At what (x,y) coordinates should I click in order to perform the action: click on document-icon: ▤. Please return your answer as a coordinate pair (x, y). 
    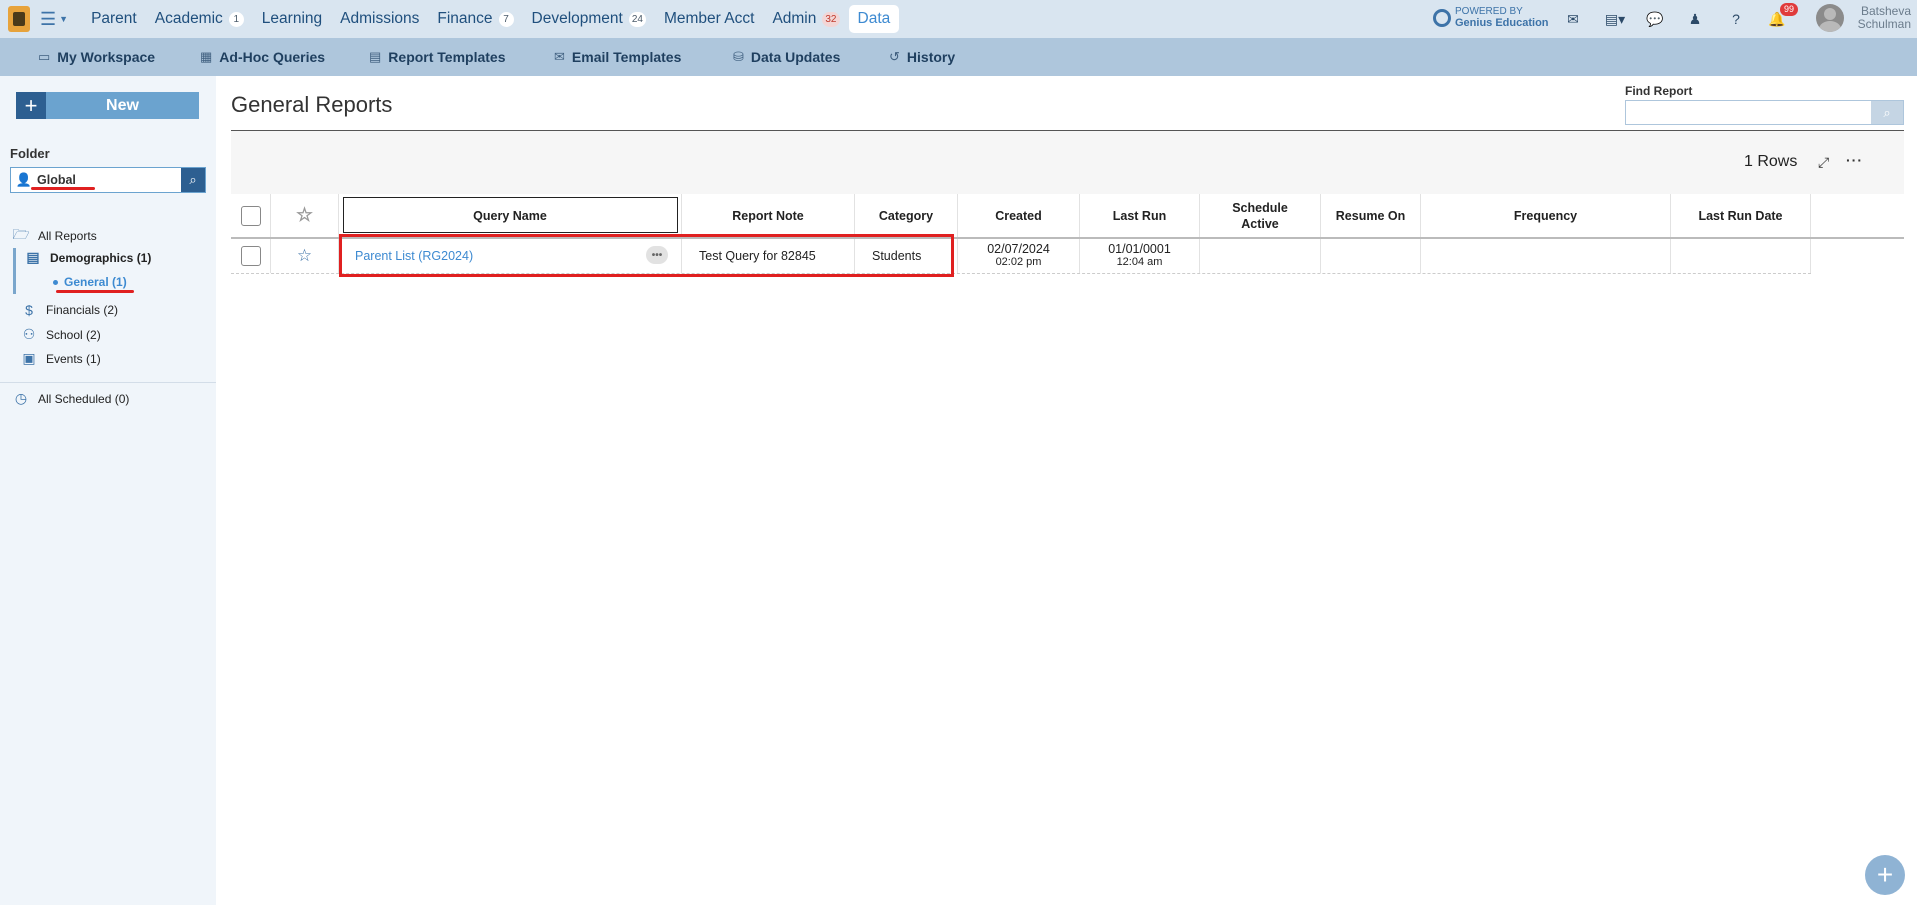
    Looking at the image, I should click on (375, 56).